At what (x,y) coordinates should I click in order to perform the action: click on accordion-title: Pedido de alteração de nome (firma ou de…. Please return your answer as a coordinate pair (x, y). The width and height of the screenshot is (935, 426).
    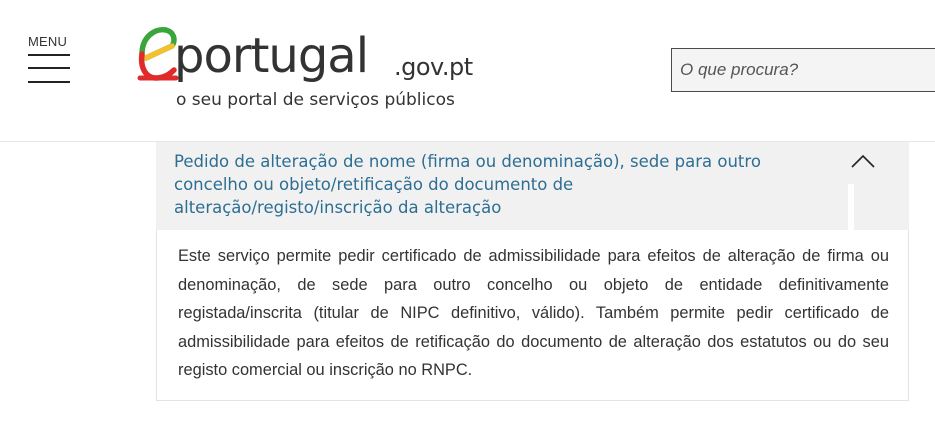
    Looking at the image, I should click on (489, 184).